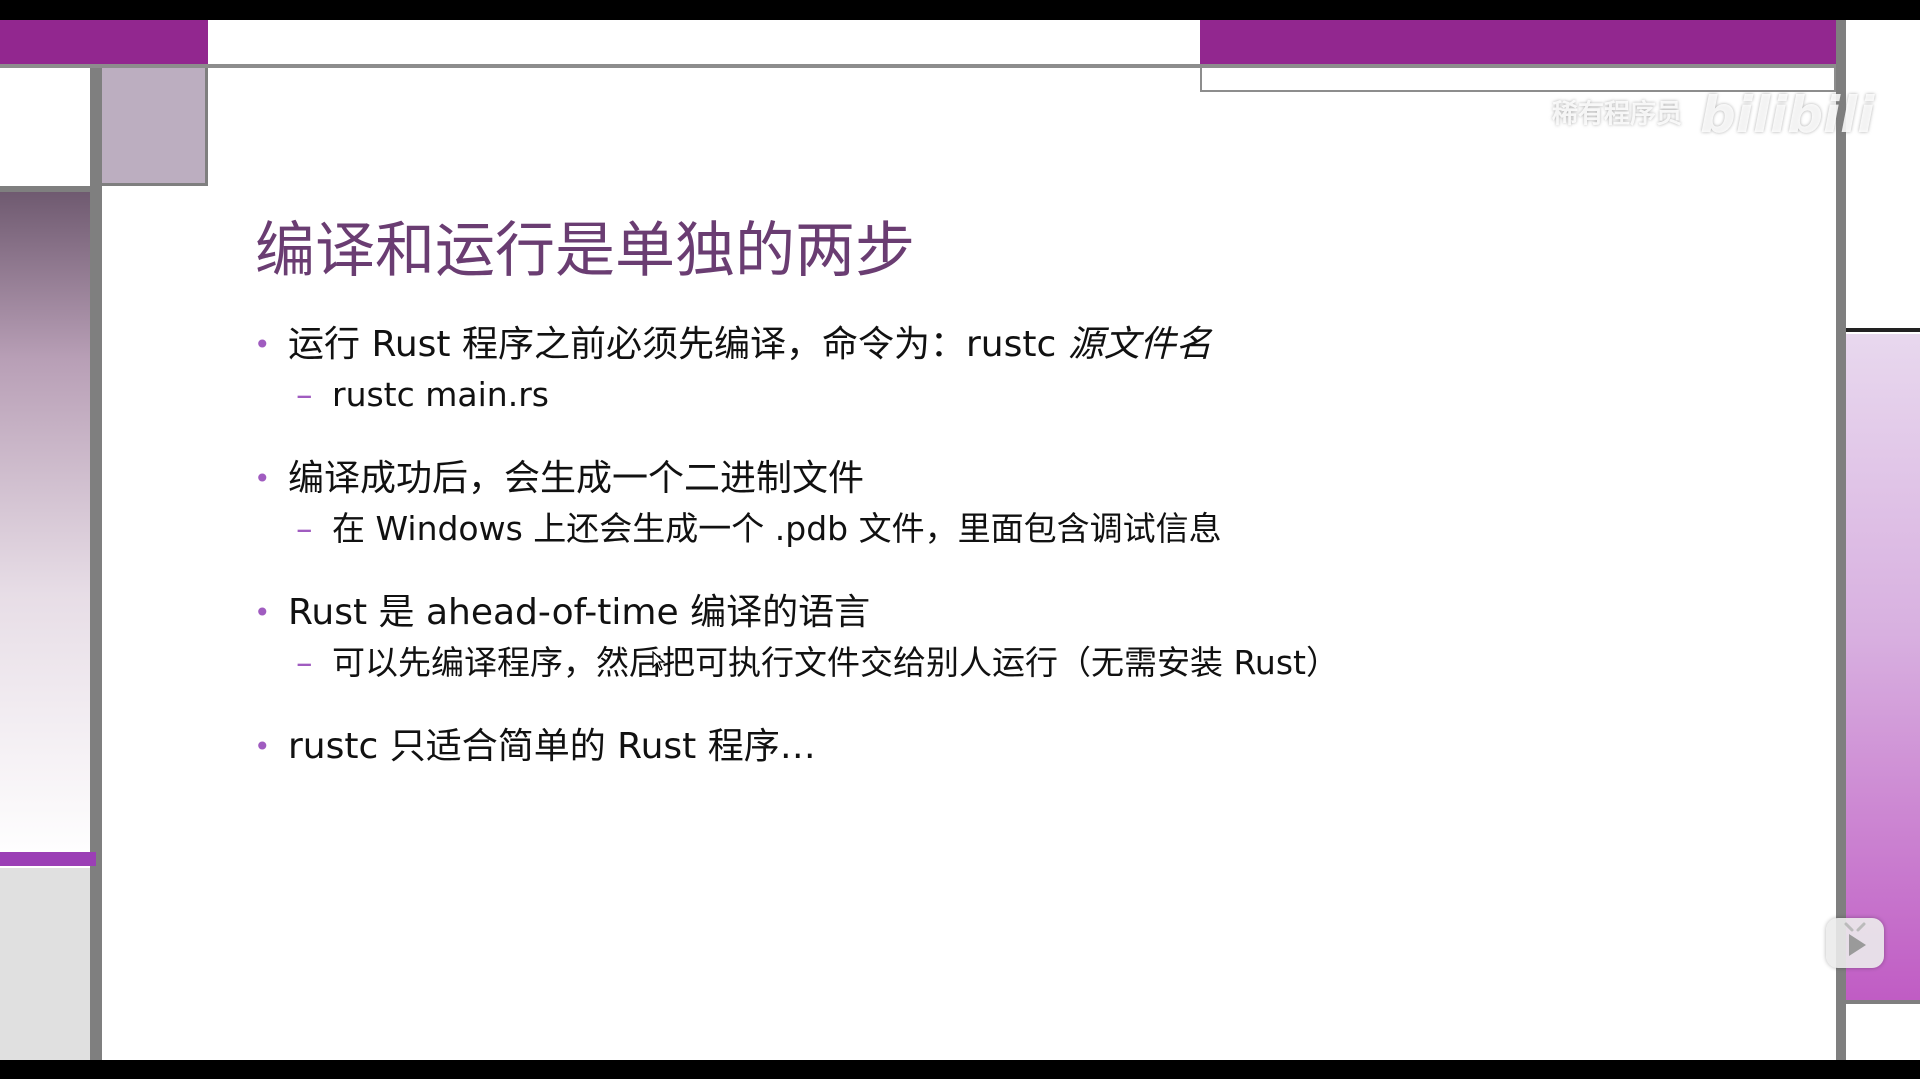 This screenshot has width=1920, height=1079. Describe the element at coordinates (576, 478) in the screenshot. I see `bullet-text: 编译成功后，会生成一个二进制文件` at that location.